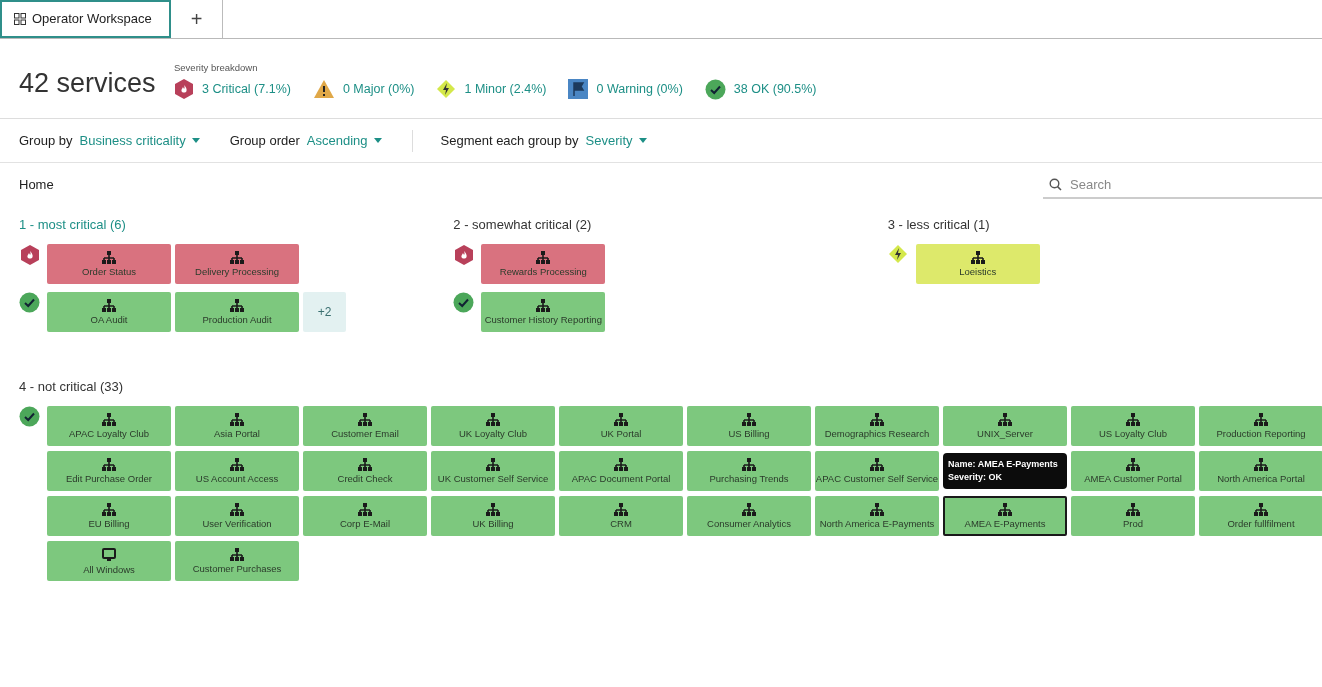  Describe the element at coordinates (1182, 185) in the screenshot. I see `search-field: Search` at that location.